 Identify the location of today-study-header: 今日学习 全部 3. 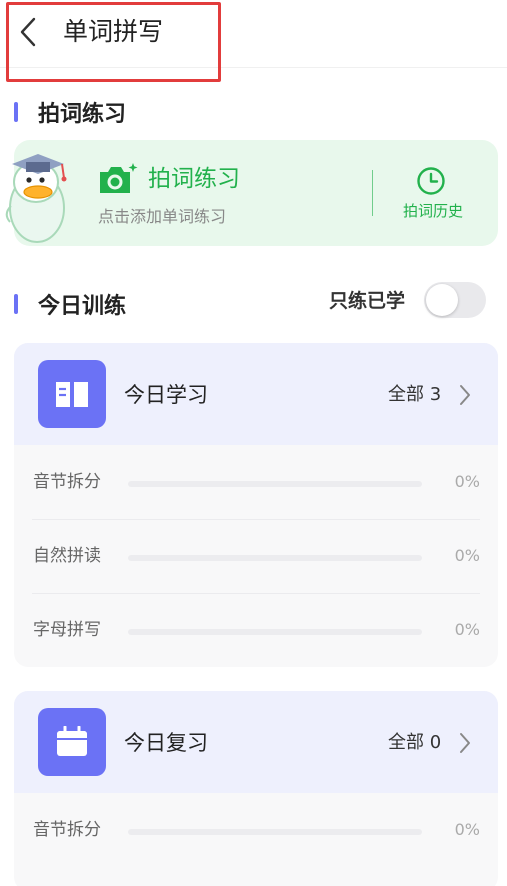
(256, 394).